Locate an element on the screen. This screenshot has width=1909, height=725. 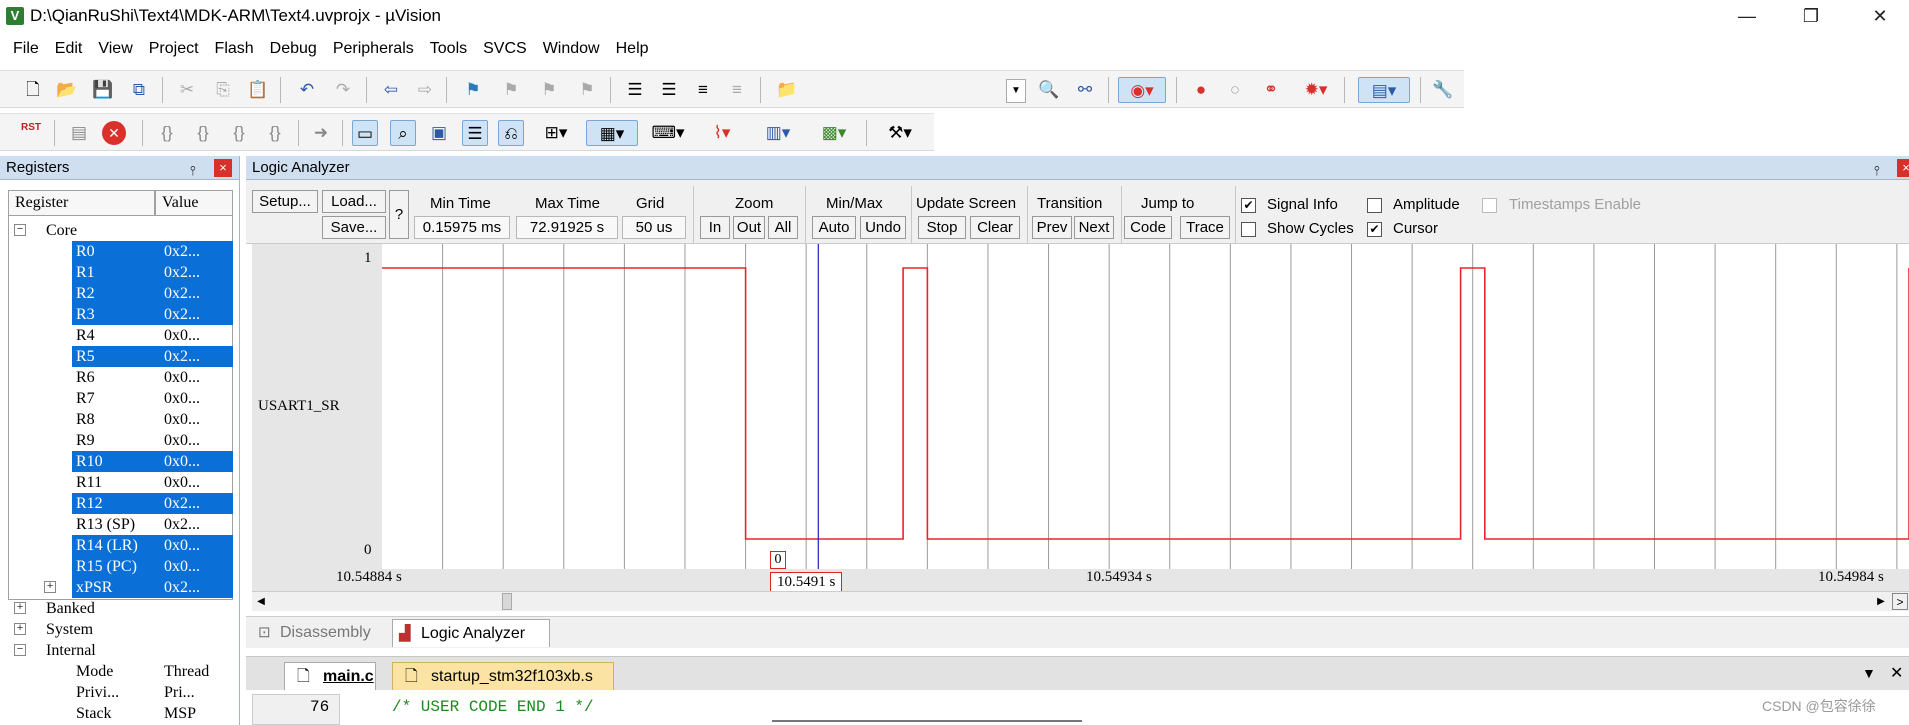
collapse-core-icon: − is located at coordinates (20, 230).